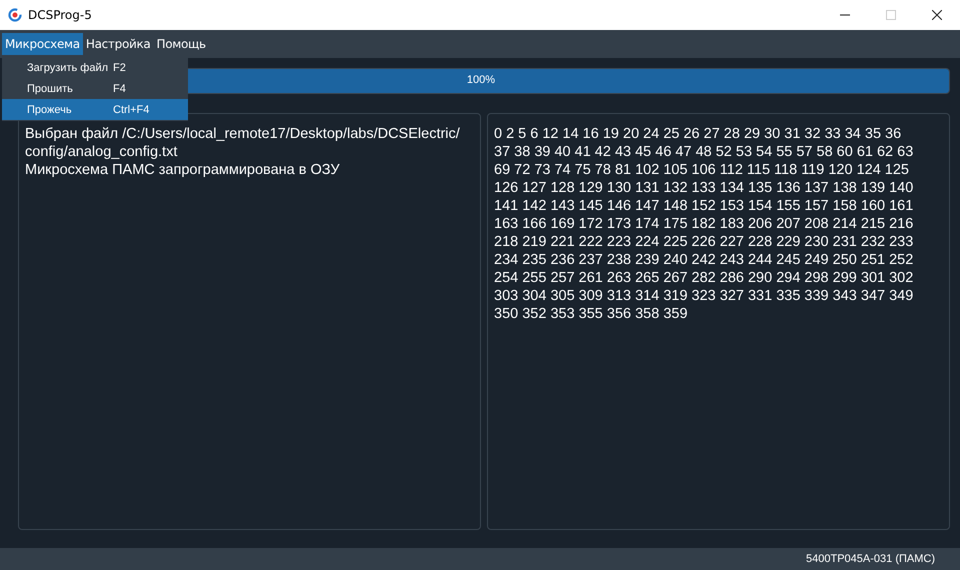 Image resolution: width=960 pixels, height=570 pixels. Describe the element at coordinates (704, 152) in the screenshot. I see `numbers-line: 37 38 39 40 41 42 43 45 46 47 48 52 53 54 55 57 58 60 61 62 63` at that location.